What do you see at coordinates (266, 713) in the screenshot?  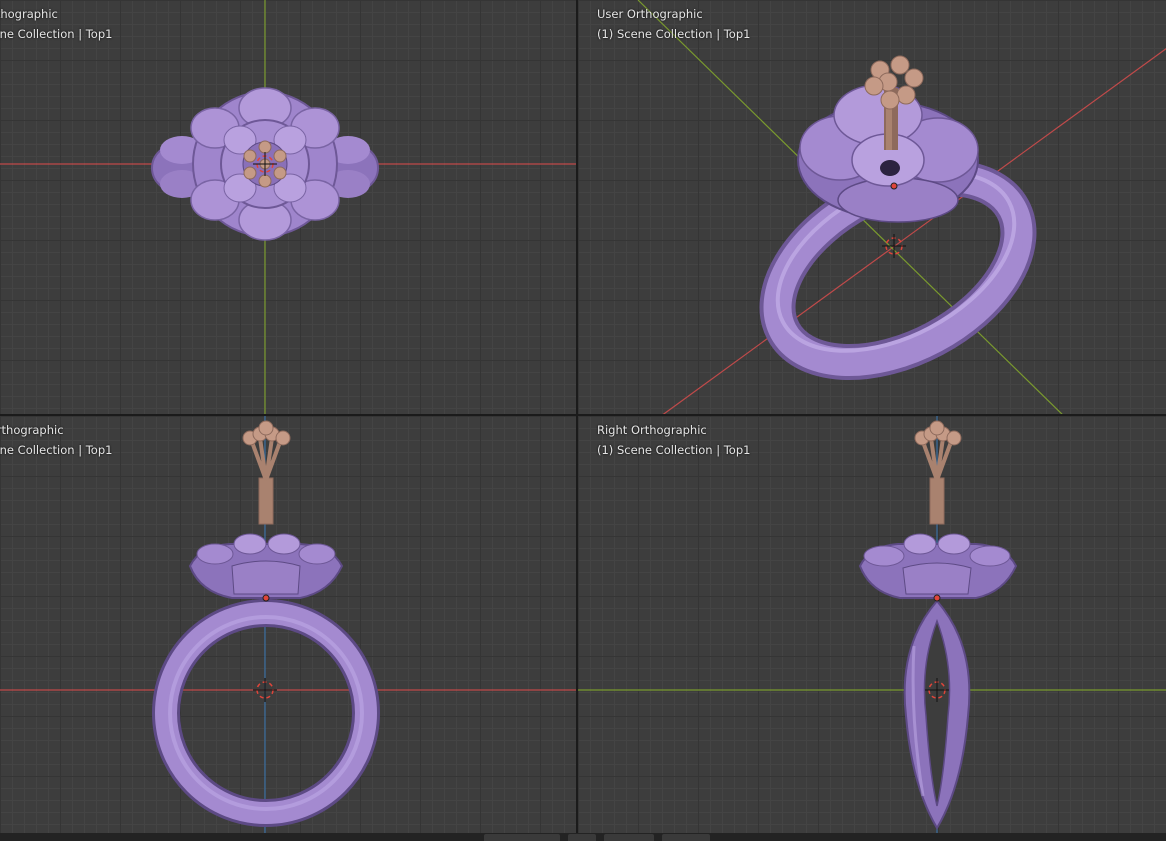 I see `ring-band-front` at bounding box center [266, 713].